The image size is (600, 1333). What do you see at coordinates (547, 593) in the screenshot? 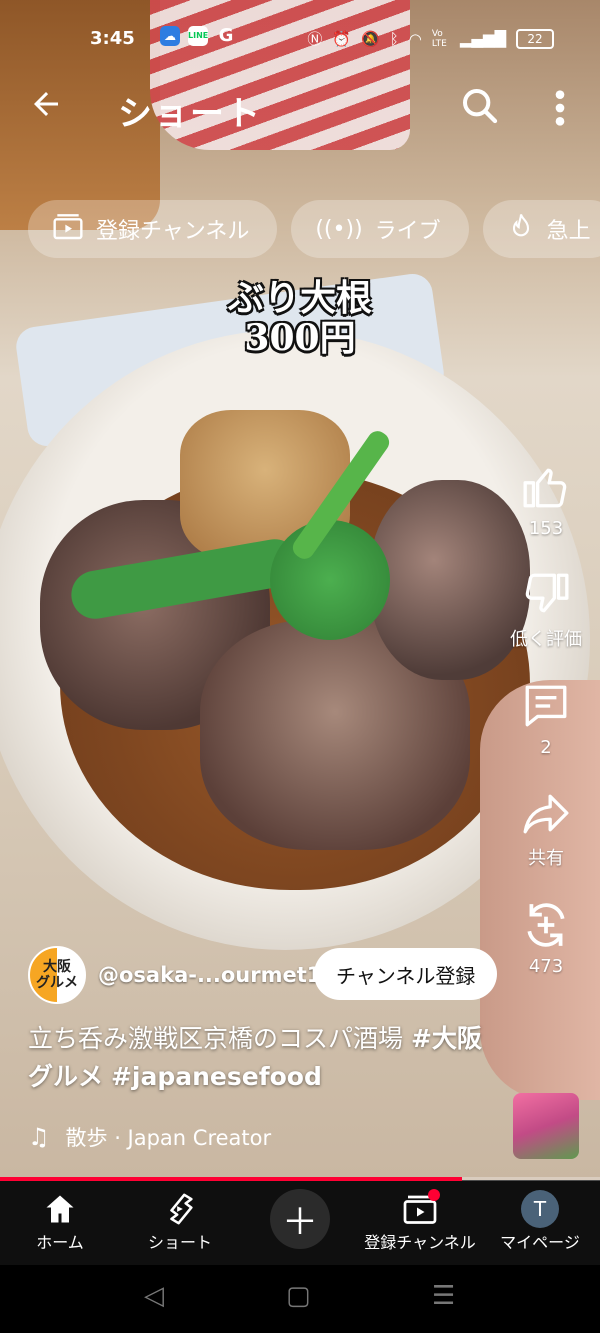
I see `thumb-down-icon` at bounding box center [547, 593].